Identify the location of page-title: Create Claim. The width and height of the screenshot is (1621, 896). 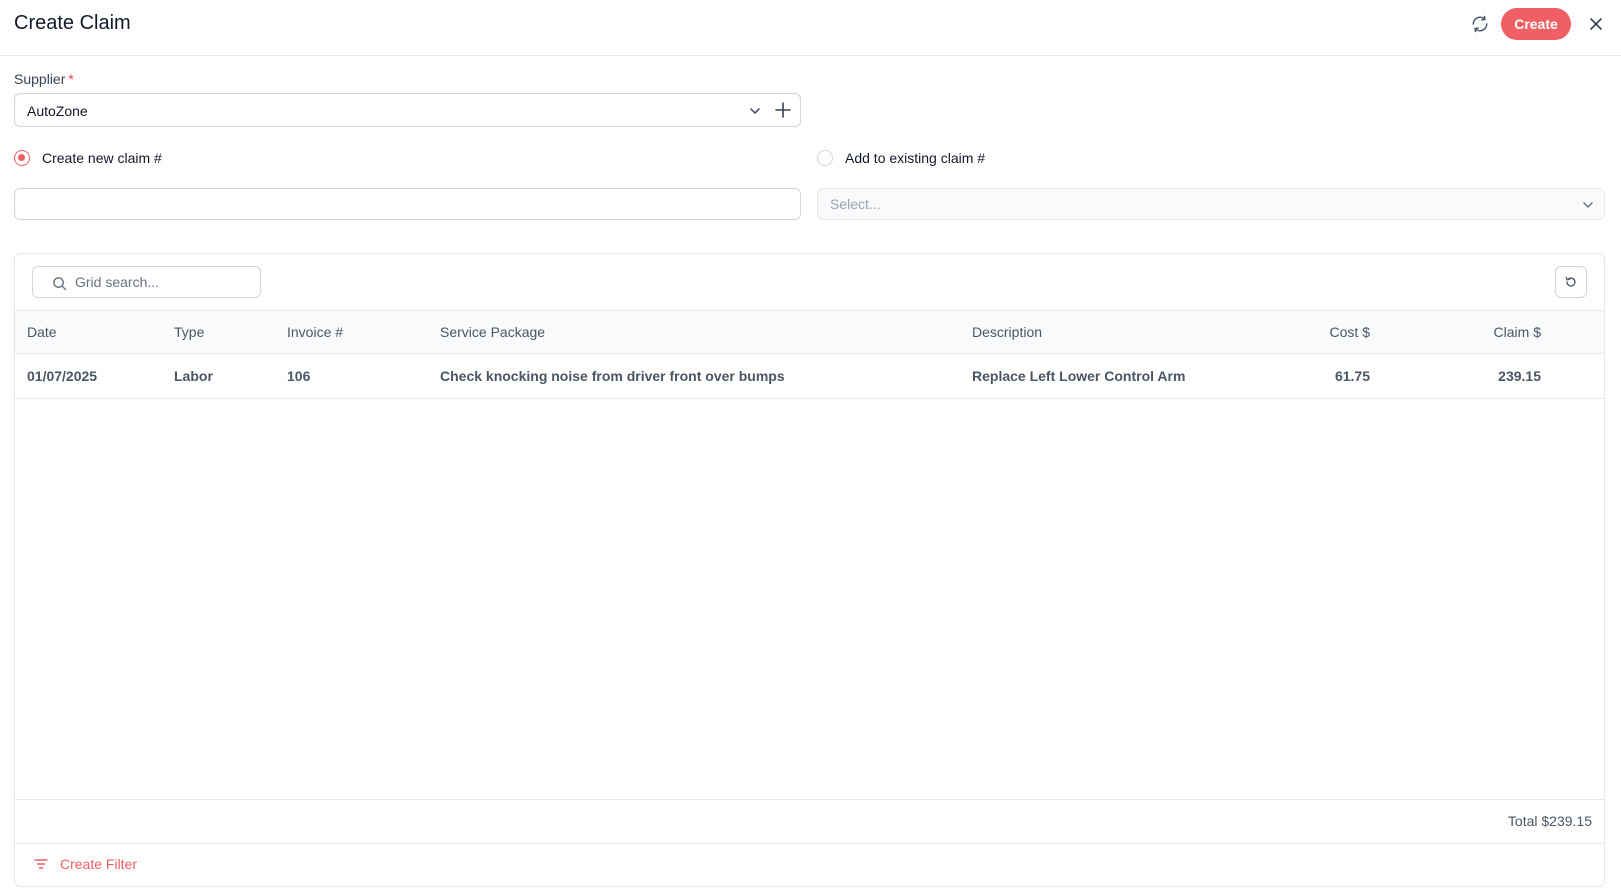
(72, 23).